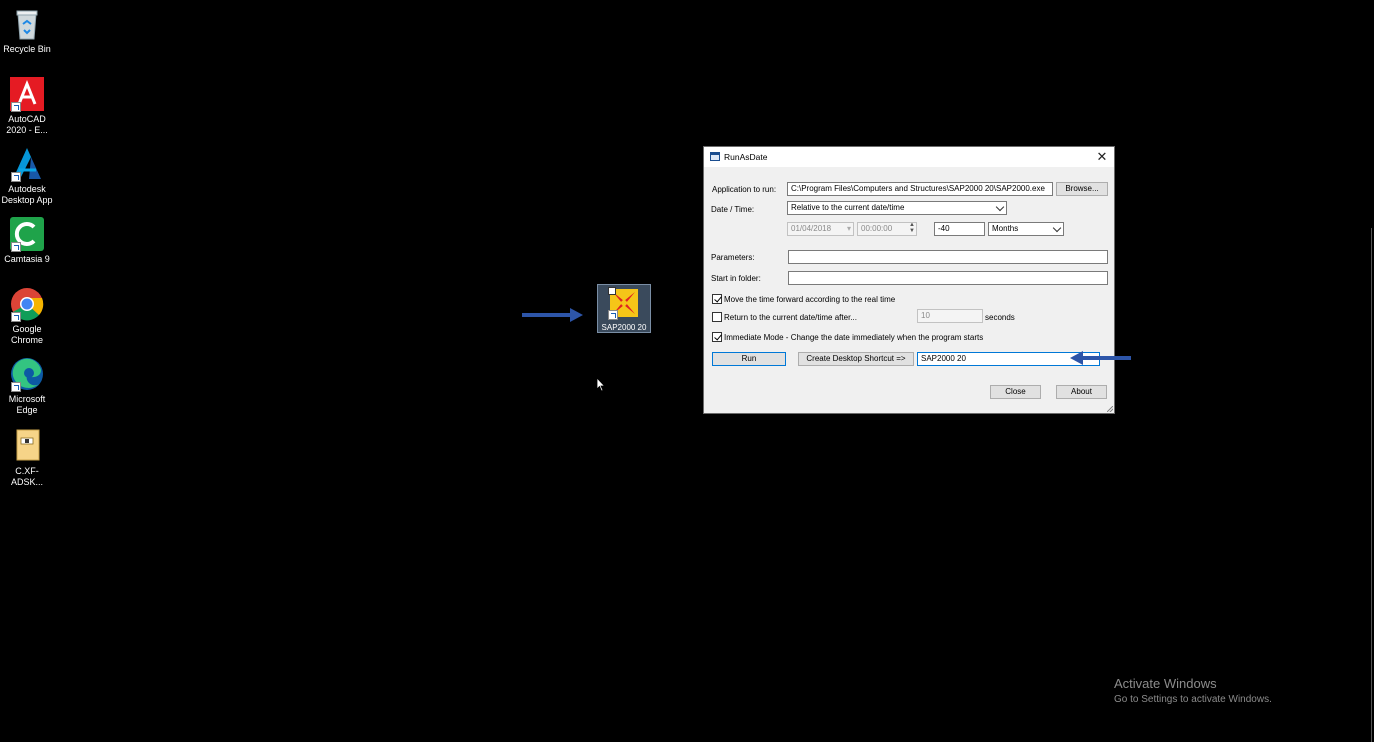  Describe the element at coordinates (27, 234) in the screenshot. I see `camtasia-icon` at that location.